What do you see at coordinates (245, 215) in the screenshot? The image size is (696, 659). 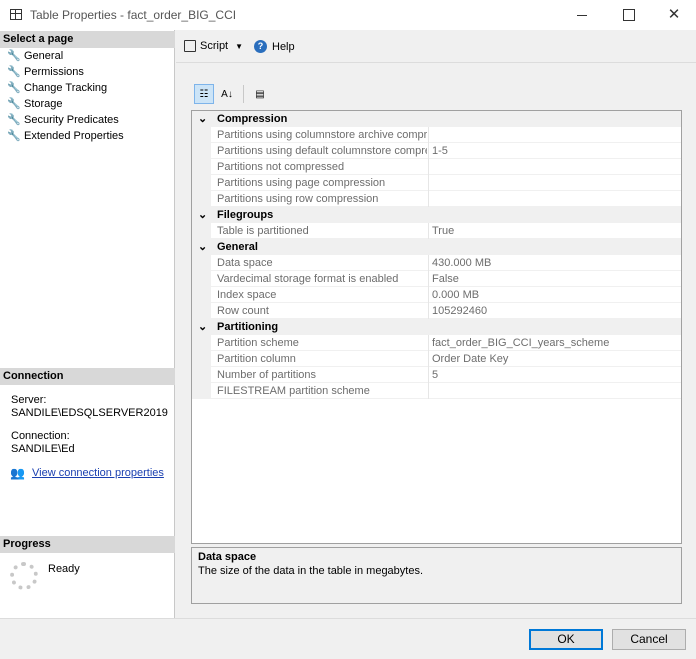 I see `category-label: Filegroups` at bounding box center [245, 215].